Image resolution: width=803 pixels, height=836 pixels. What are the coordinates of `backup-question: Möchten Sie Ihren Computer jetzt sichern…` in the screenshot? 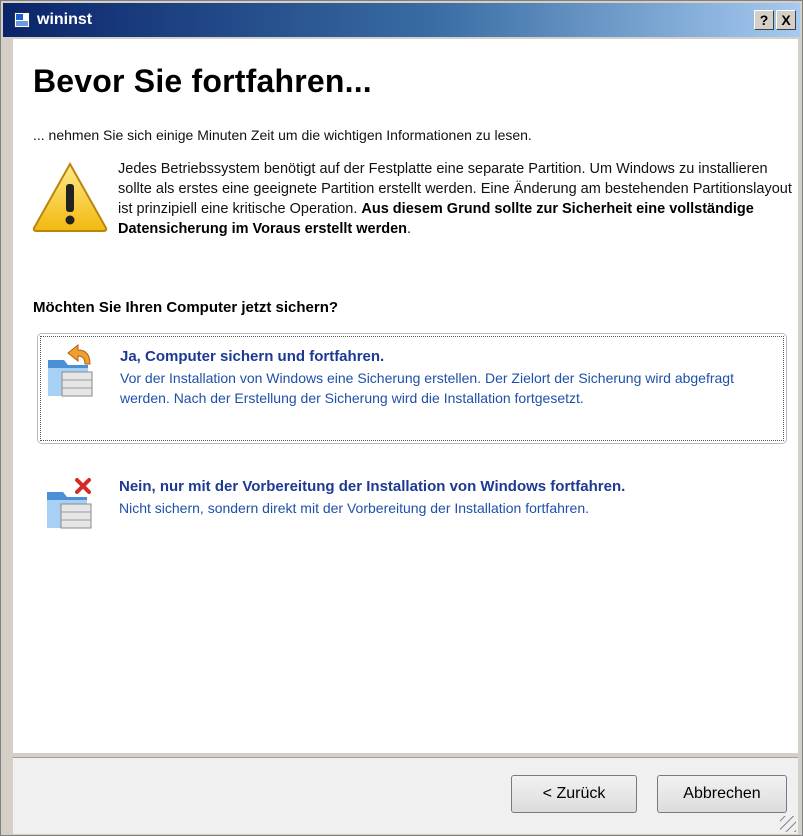 It's located at (186, 307).